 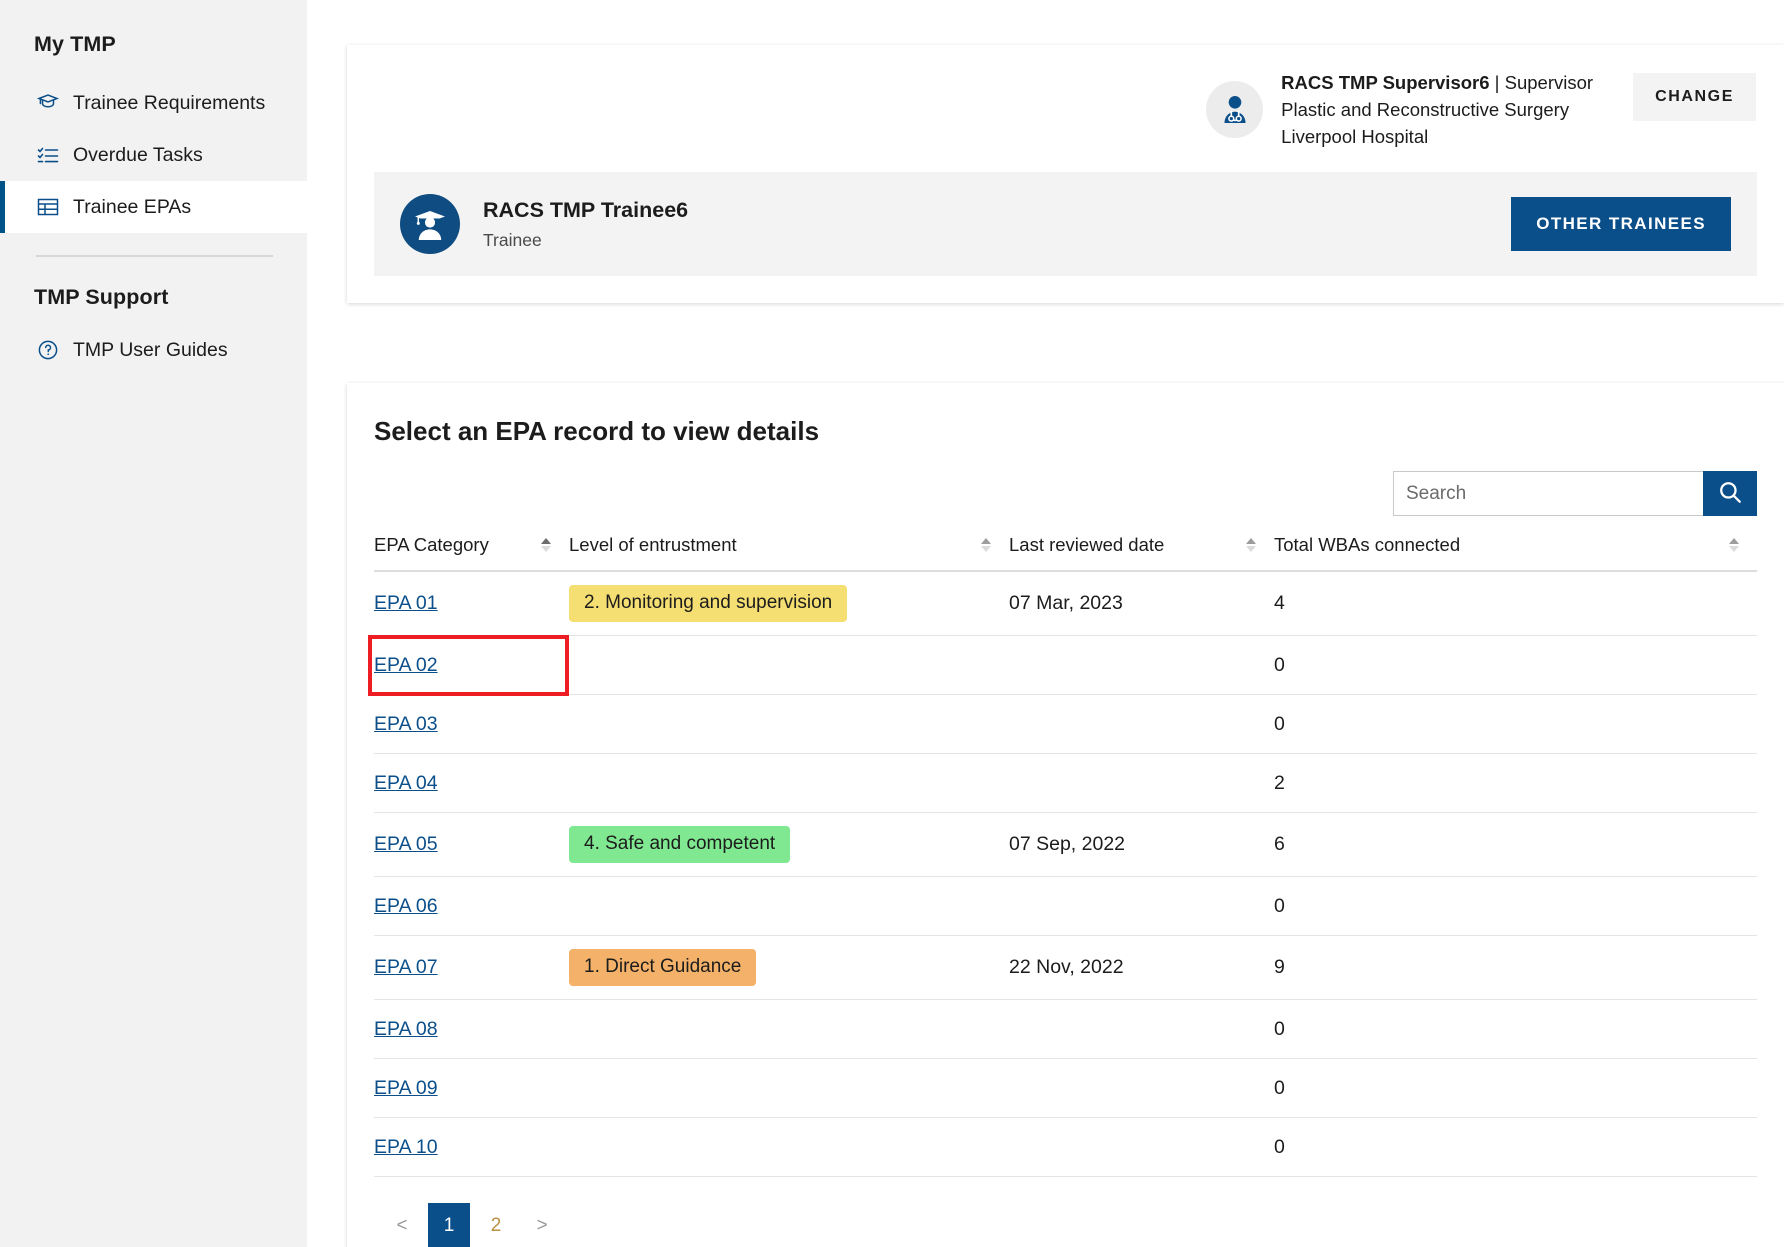 I want to click on supervisor-specialty: Plastic and Reconstructive Surgery, so click(x=1425, y=109).